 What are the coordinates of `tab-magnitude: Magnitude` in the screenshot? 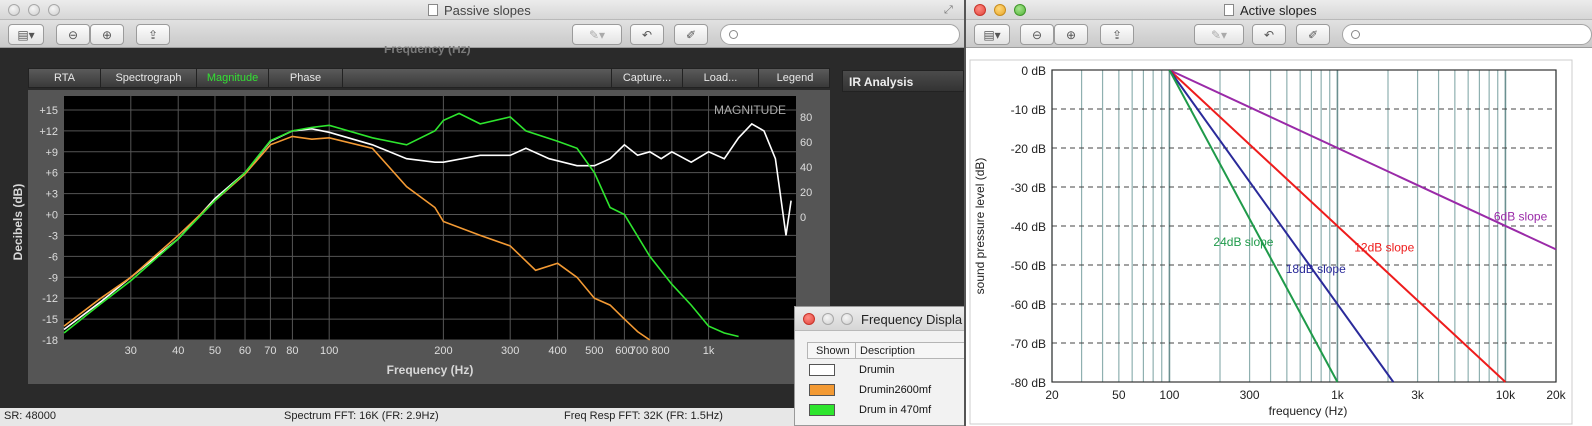 It's located at (233, 78).